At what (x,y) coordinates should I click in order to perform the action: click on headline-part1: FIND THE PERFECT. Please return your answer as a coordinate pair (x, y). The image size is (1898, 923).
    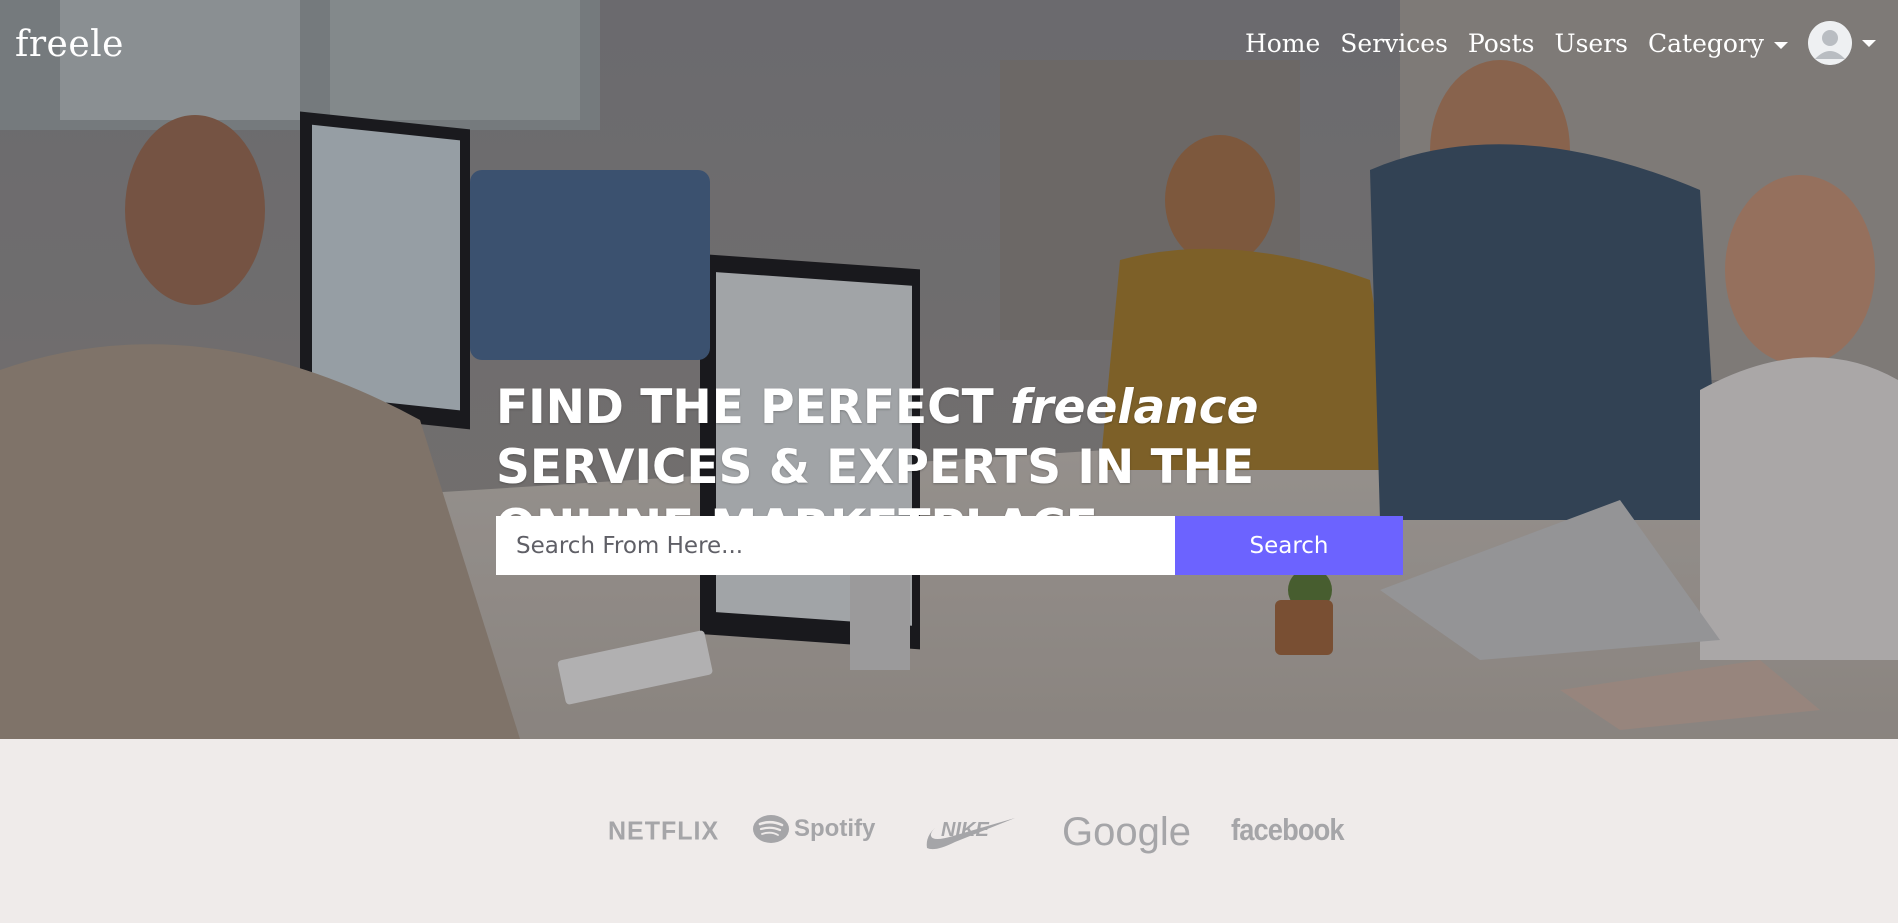
    Looking at the image, I should click on (753, 407).